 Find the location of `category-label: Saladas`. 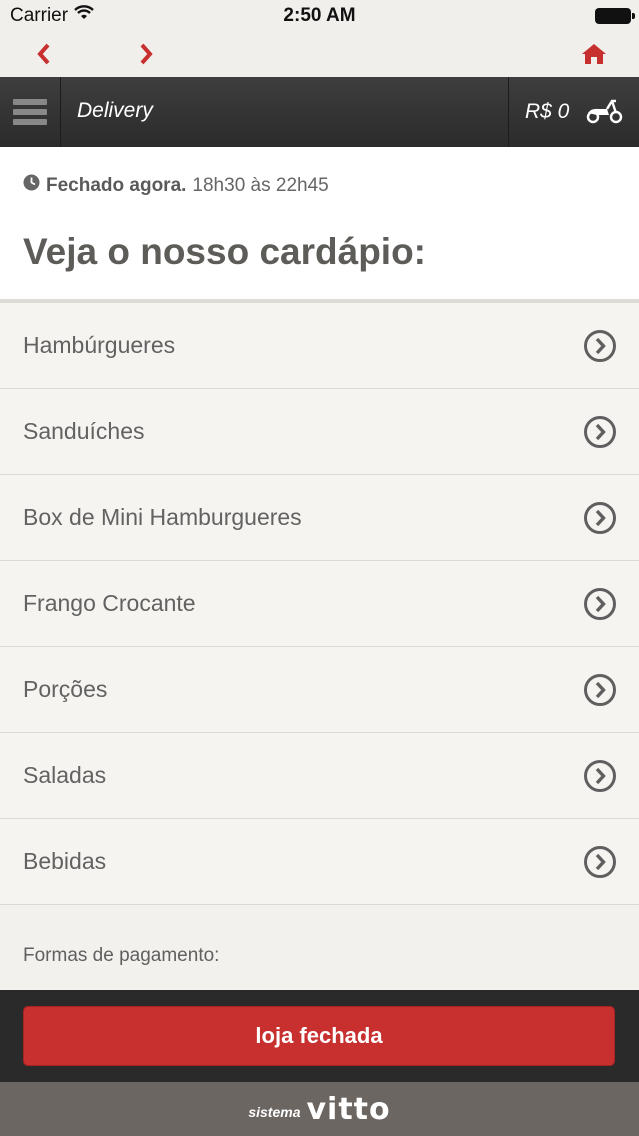

category-label: Saladas is located at coordinates (65, 775).